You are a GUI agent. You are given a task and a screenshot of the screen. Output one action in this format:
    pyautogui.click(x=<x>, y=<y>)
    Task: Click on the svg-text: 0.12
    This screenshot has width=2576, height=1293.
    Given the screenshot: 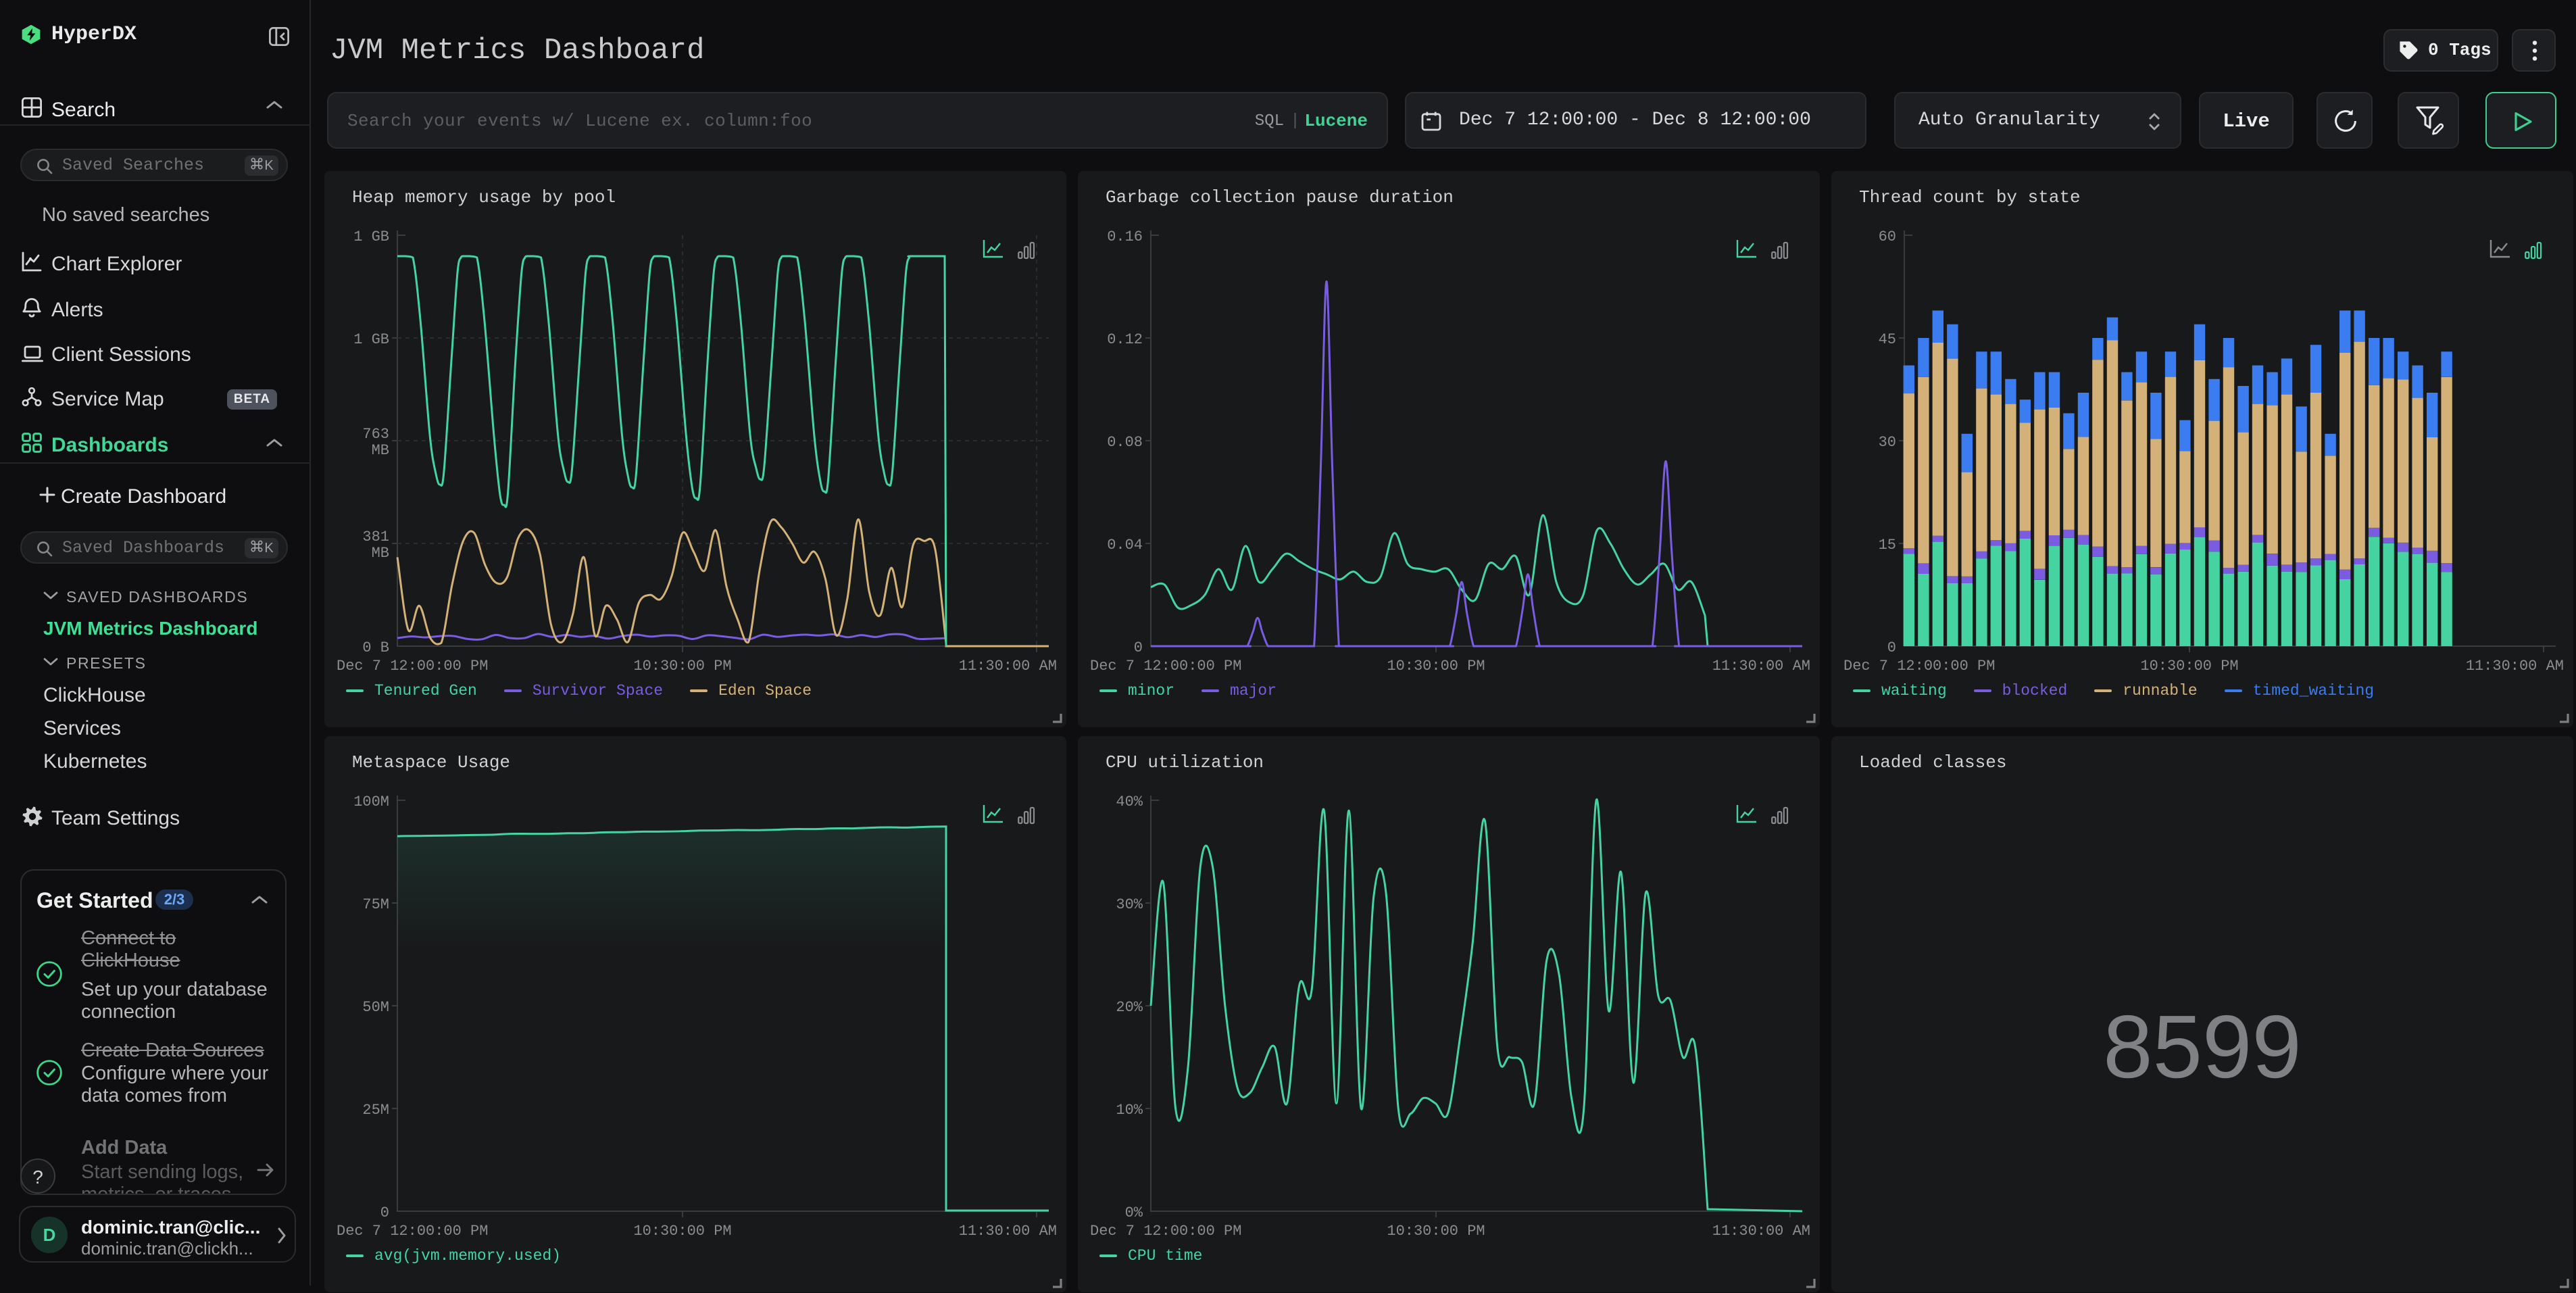 What is the action you would take?
    pyautogui.click(x=1125, y=339)
    